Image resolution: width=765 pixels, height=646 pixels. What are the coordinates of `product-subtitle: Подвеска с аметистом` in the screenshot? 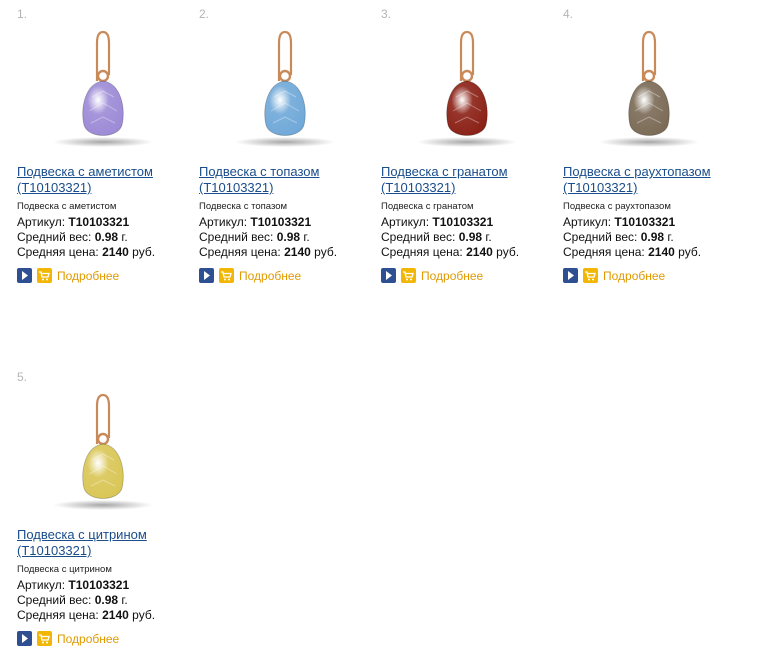 It's located at (67, 206).